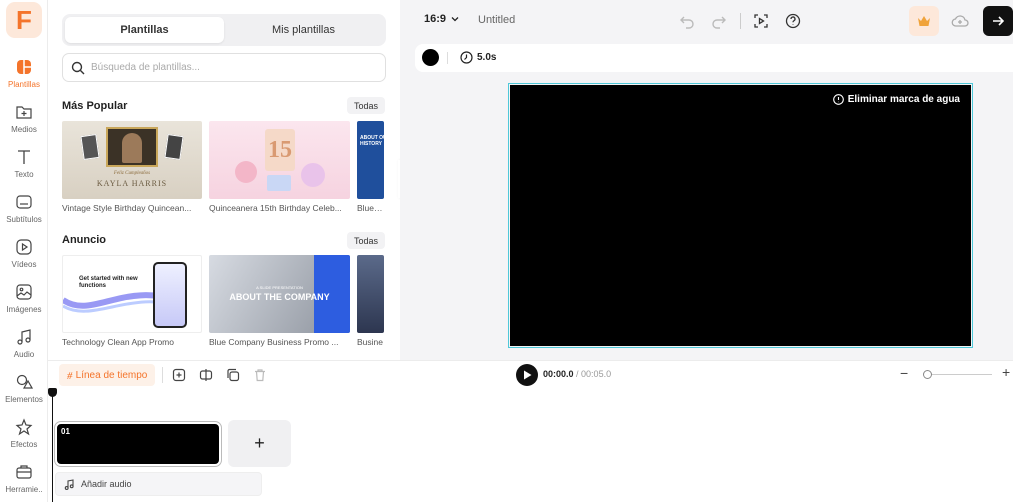 The height and width of the screenshot is (502, 1013). Describe the element at coordinates (52, 392) in the screenshot. I see `playhead-handle` at that location.